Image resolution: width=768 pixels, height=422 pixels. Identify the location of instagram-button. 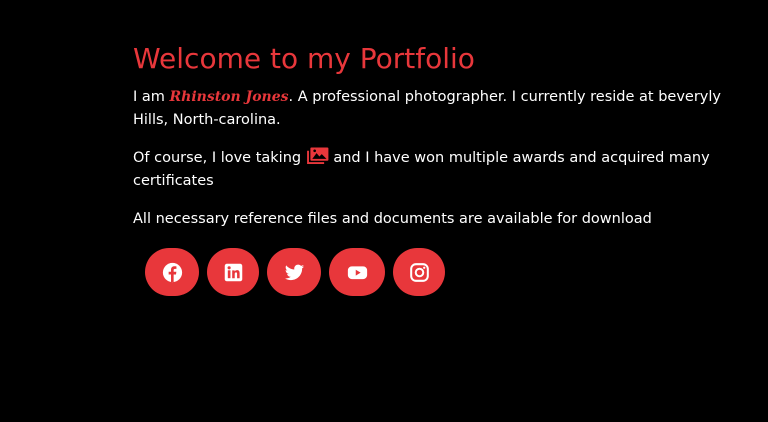
(419, 272).